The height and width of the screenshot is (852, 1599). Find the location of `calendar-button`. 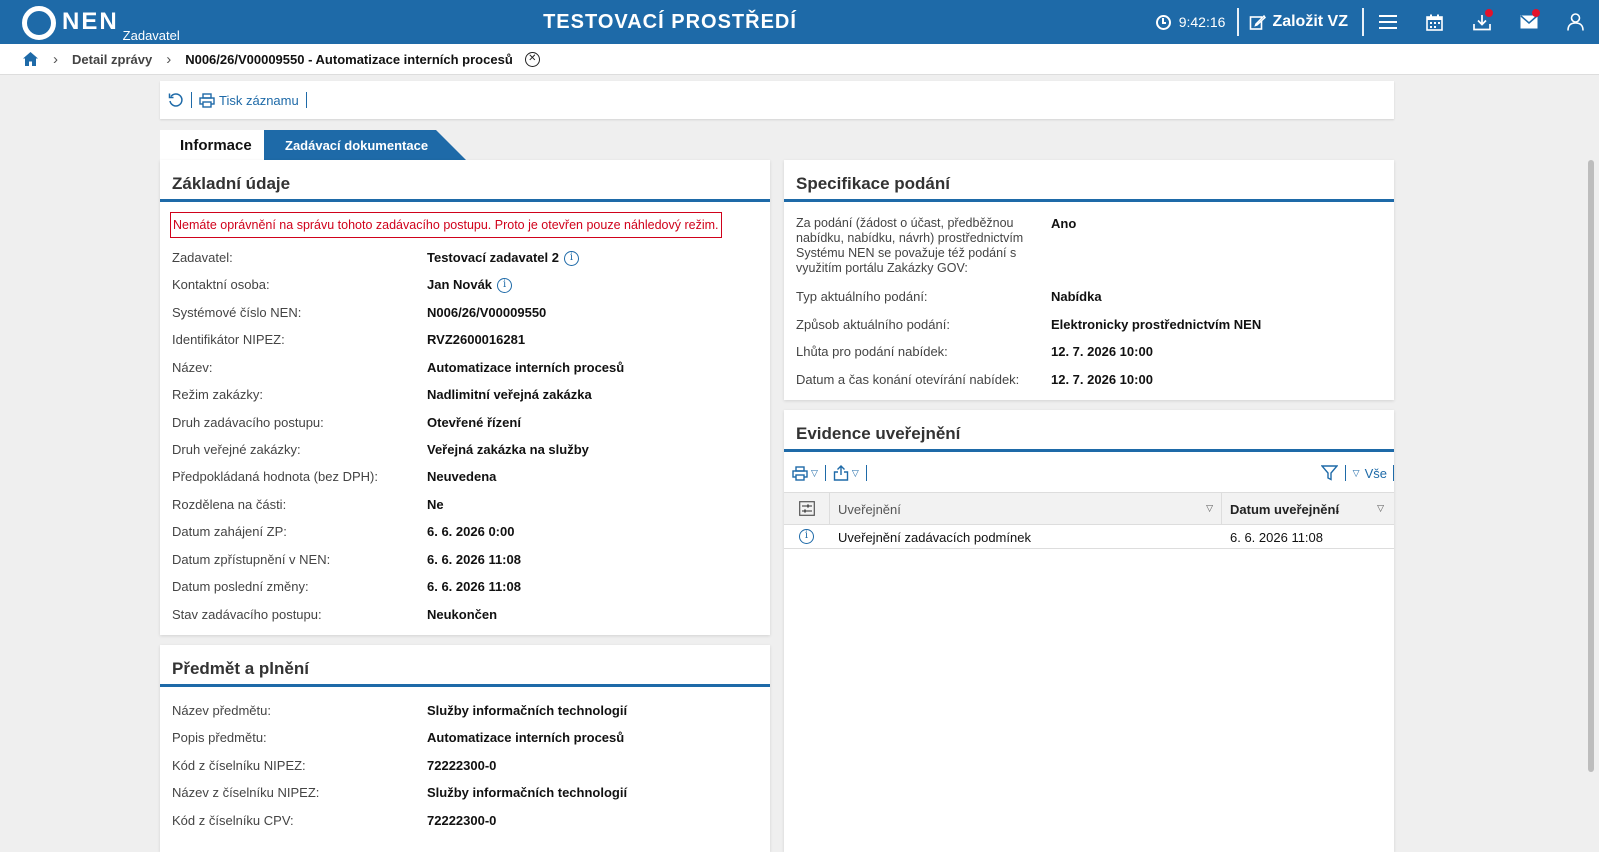

calendar-button is located at coordinates (1434, 22).